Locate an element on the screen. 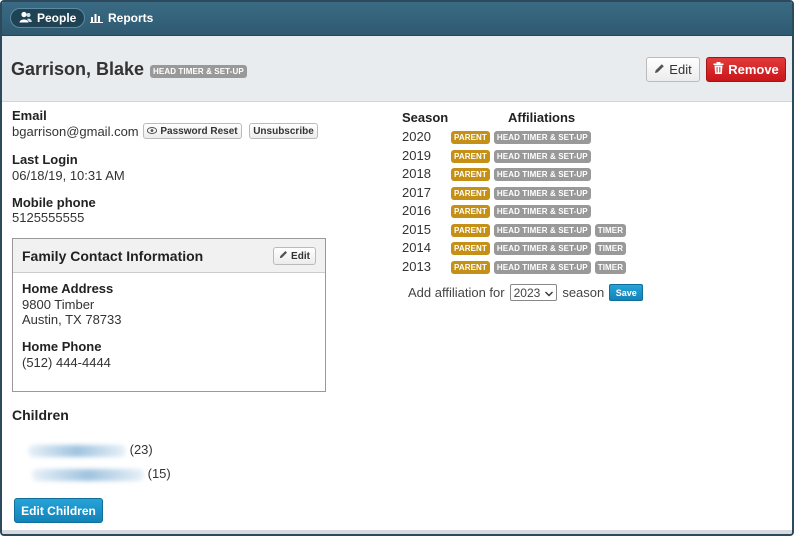 Image resolution: width=794 pixels, height=536 pixels. unsubscribe-label: Unsubscribe is located at coordinates (283, 131).